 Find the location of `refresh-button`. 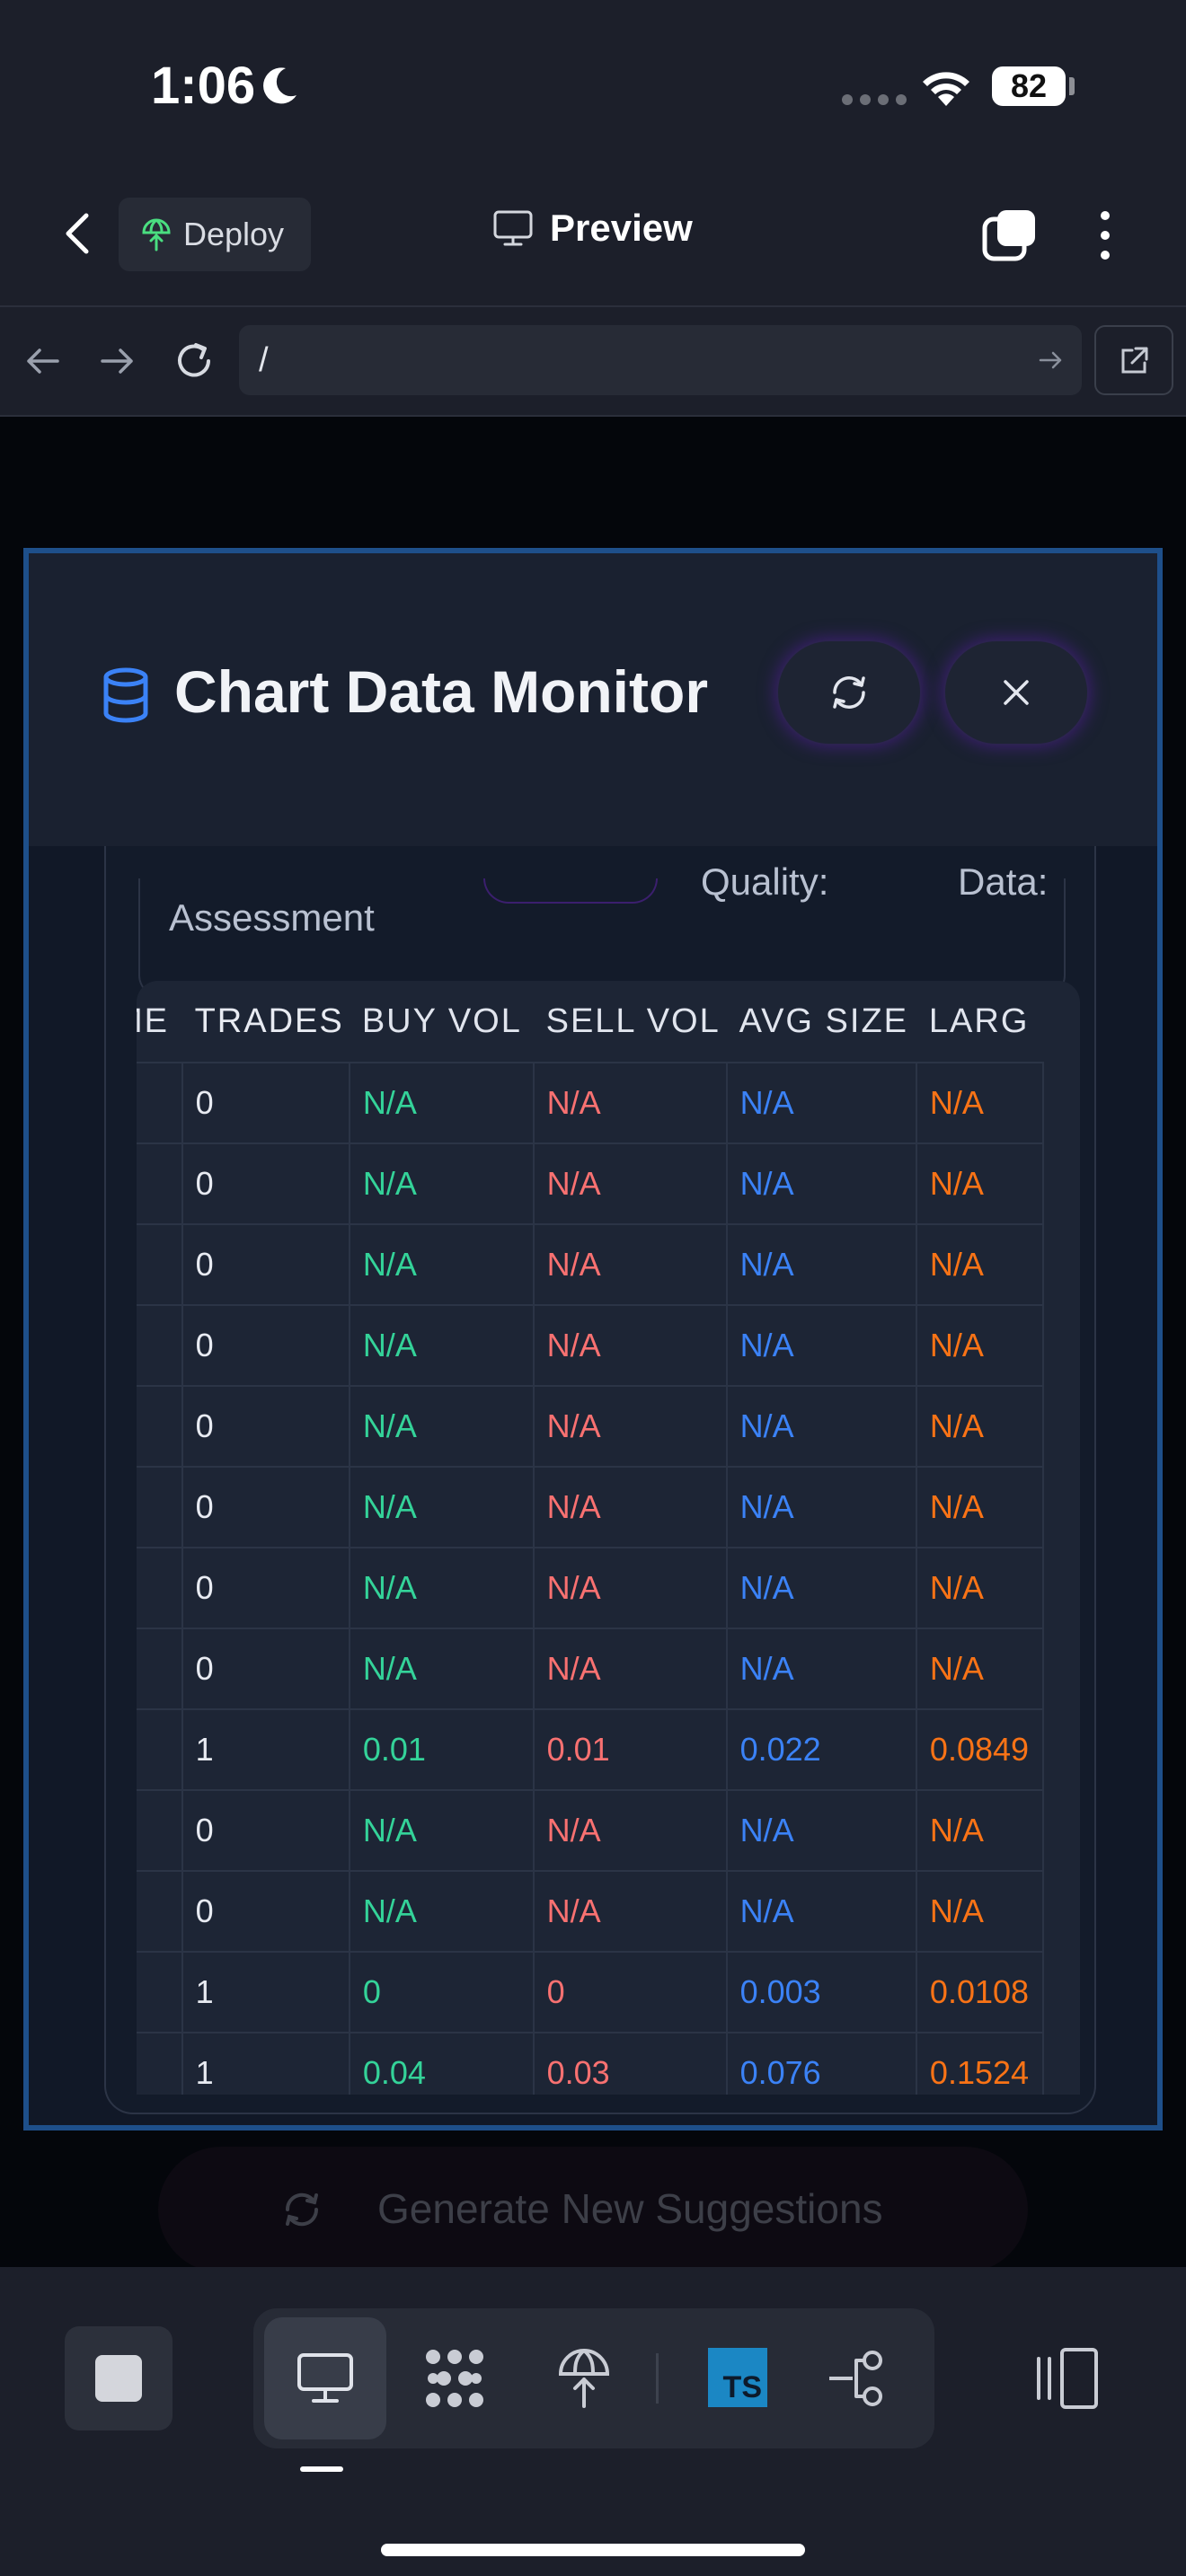

refresh-button is located at coordinates (849, 692).